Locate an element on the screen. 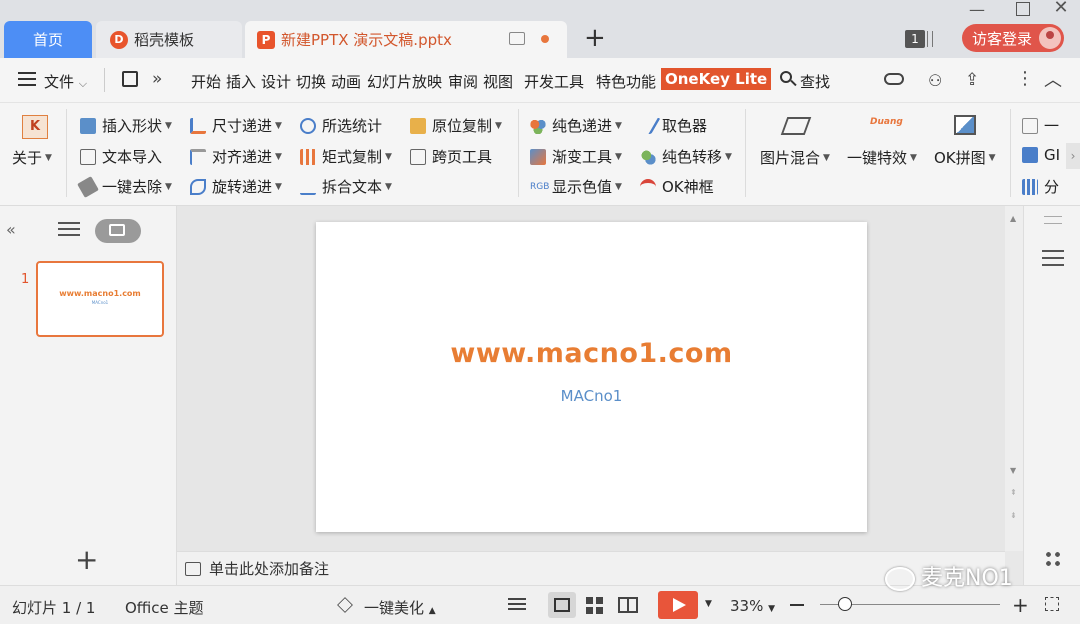 The height and width of the screenshot is (624, 1080). ribbon-scroll-right-icon: › is located at coordinates (1073, 156).